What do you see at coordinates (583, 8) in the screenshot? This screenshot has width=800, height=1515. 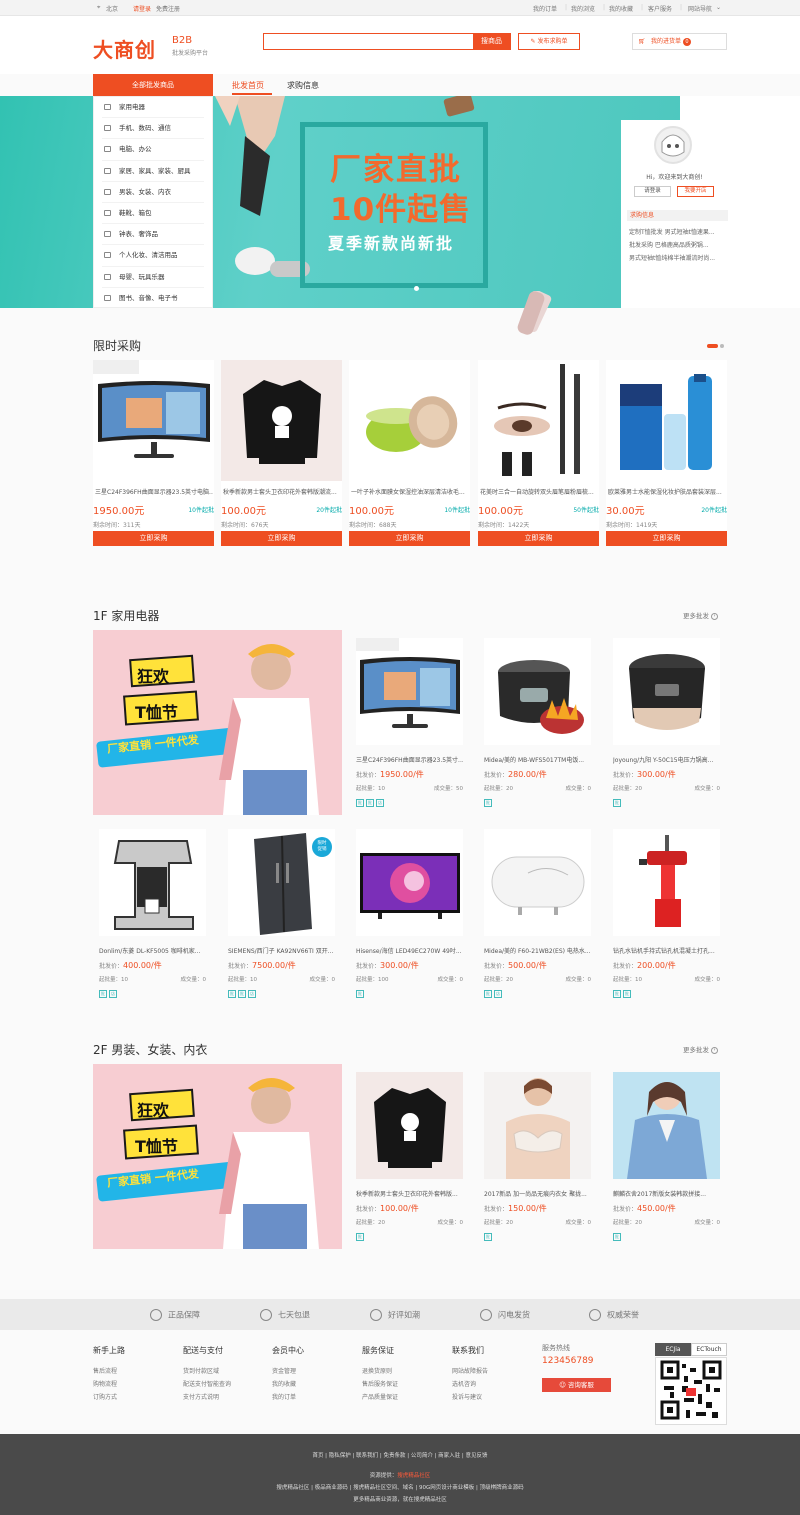 I see `top-link-history: 我的浏览` at bounding box center [583, 8].